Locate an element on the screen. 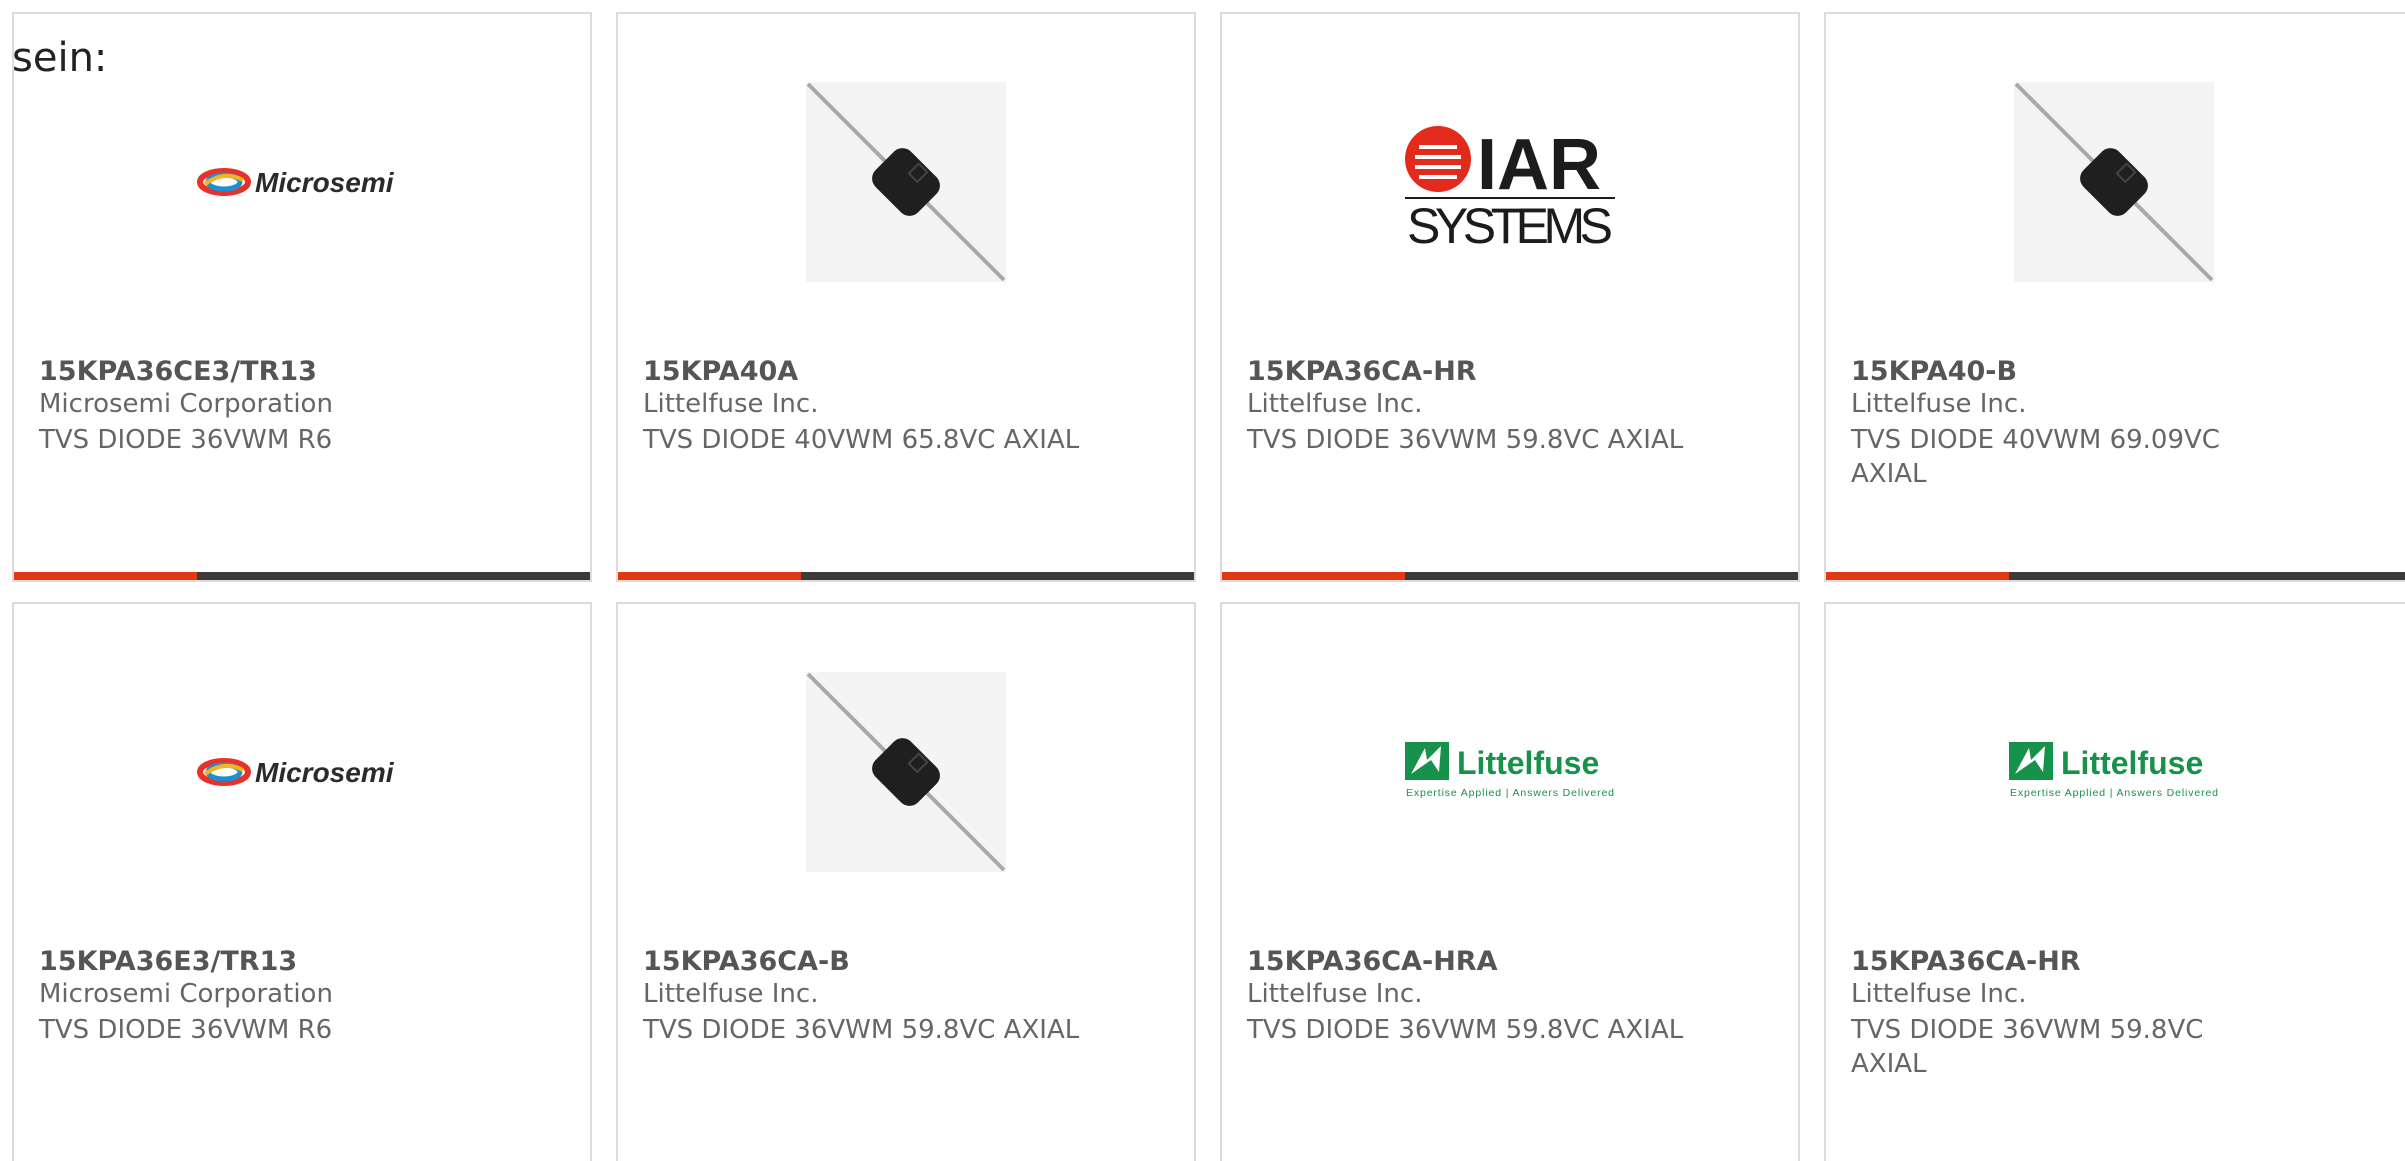 The height and width of the screenshot is (1161, 2405). part-number-link: 15KPA36CA-HRA is located at coordinates (1372, 961).